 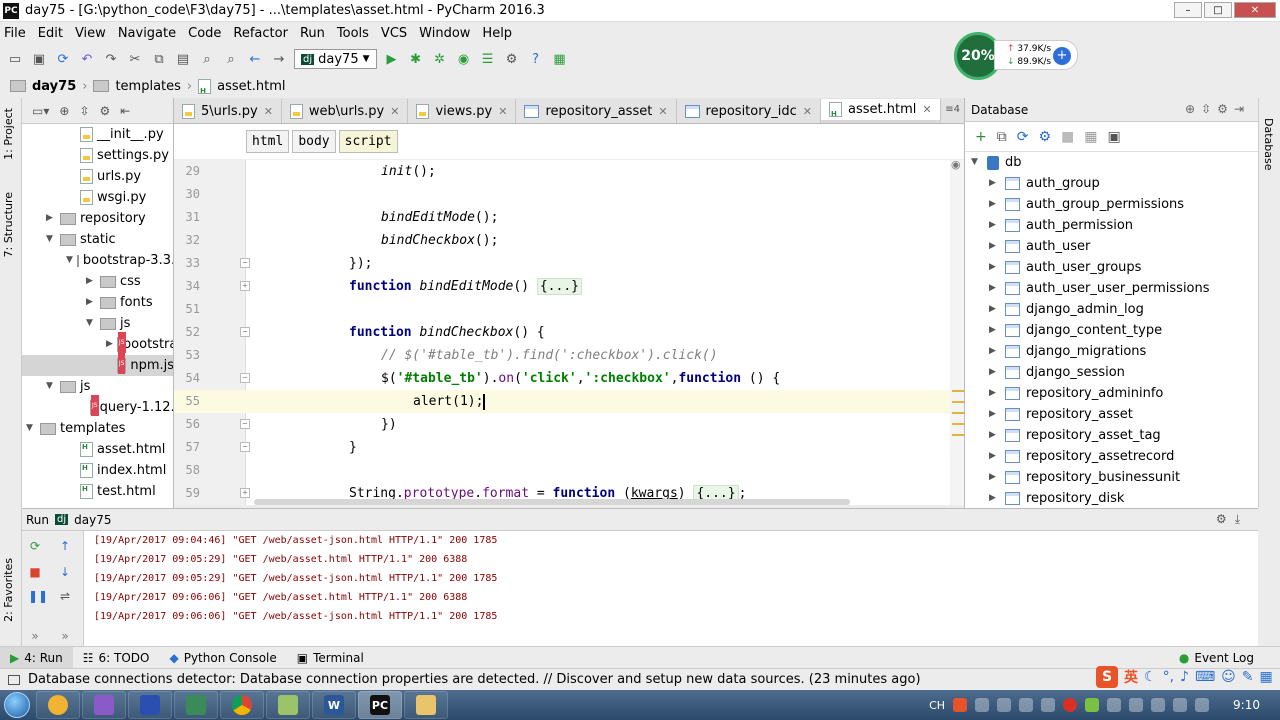 What do you see at coordinates (564, 171) in the screenshot?
I see `code-line: 29 init();` at bounding box center [564, 171].